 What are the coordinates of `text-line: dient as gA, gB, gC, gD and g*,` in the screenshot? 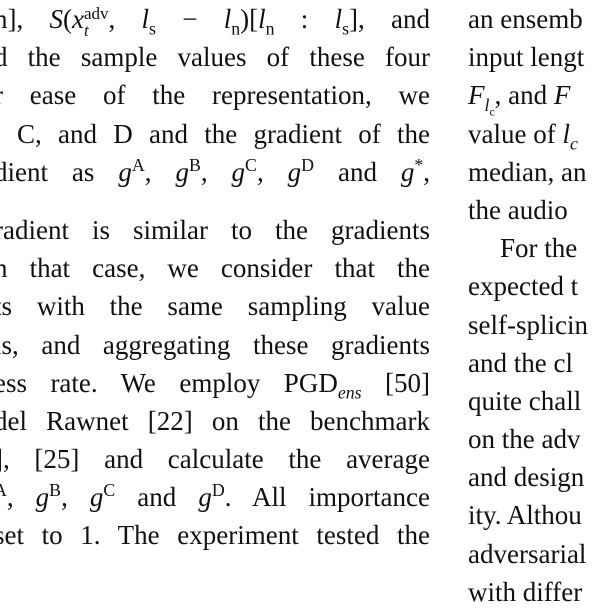 It's located at (215, 172).